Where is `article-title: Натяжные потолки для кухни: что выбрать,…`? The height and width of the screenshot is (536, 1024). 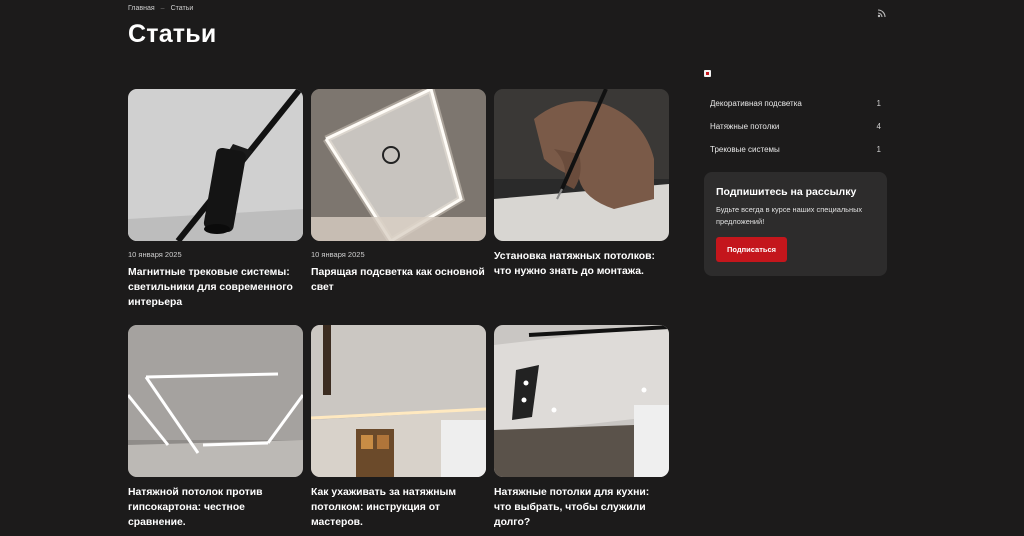
article-title: Натяжные потолки для кухни: что выбрать,… is located at coordinates (581, 507).